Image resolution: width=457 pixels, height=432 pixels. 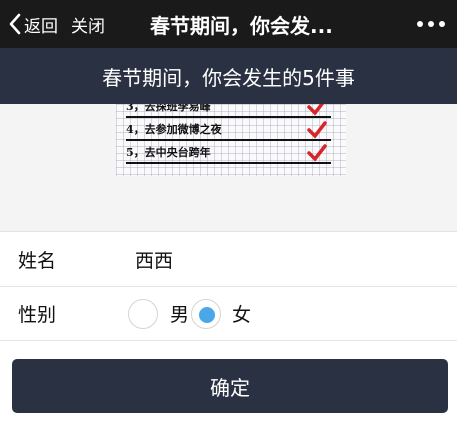 I want to click on chevron-left-icon, so click(x=15, y=24).